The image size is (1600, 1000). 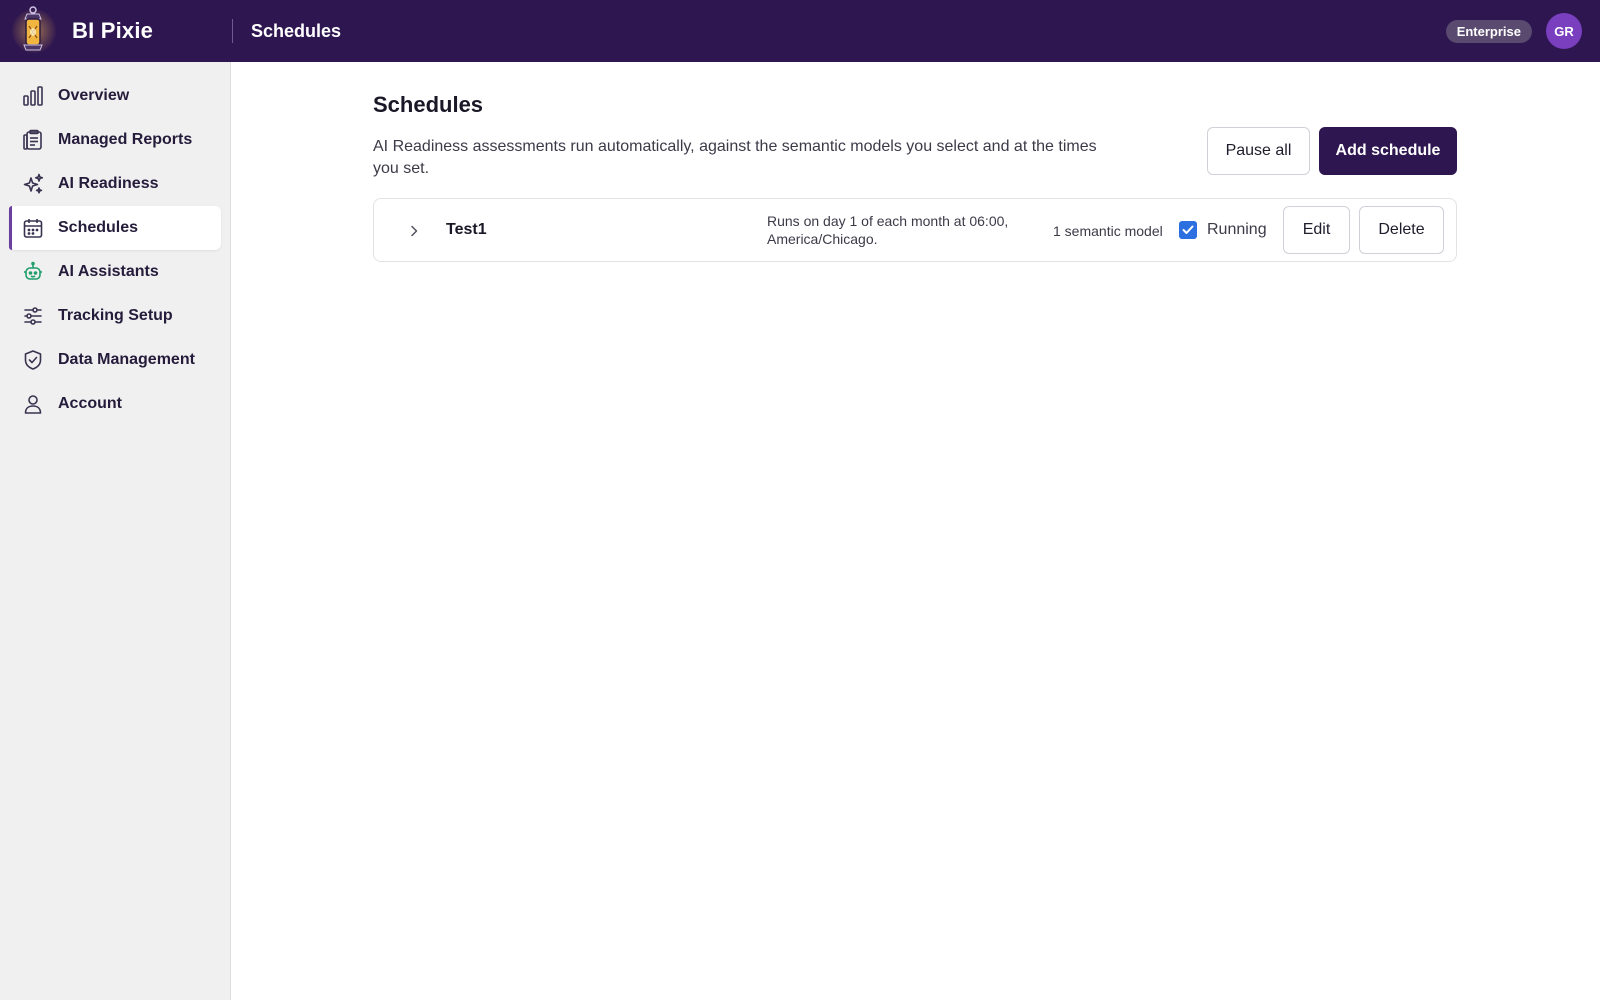 What do you see at coordinates (125, 139) in the screenshot?
I see `sidebar-item-label: Managed Reports` at bounding box center [125, 139].